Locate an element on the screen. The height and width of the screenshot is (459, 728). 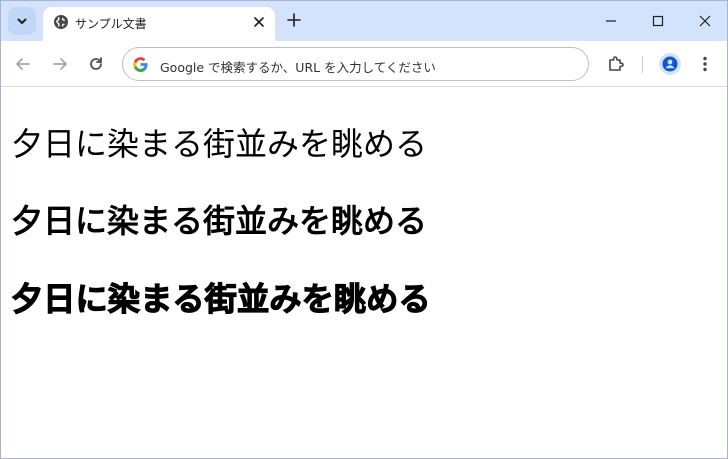
plus-icon is located at coordinates (294, 20).